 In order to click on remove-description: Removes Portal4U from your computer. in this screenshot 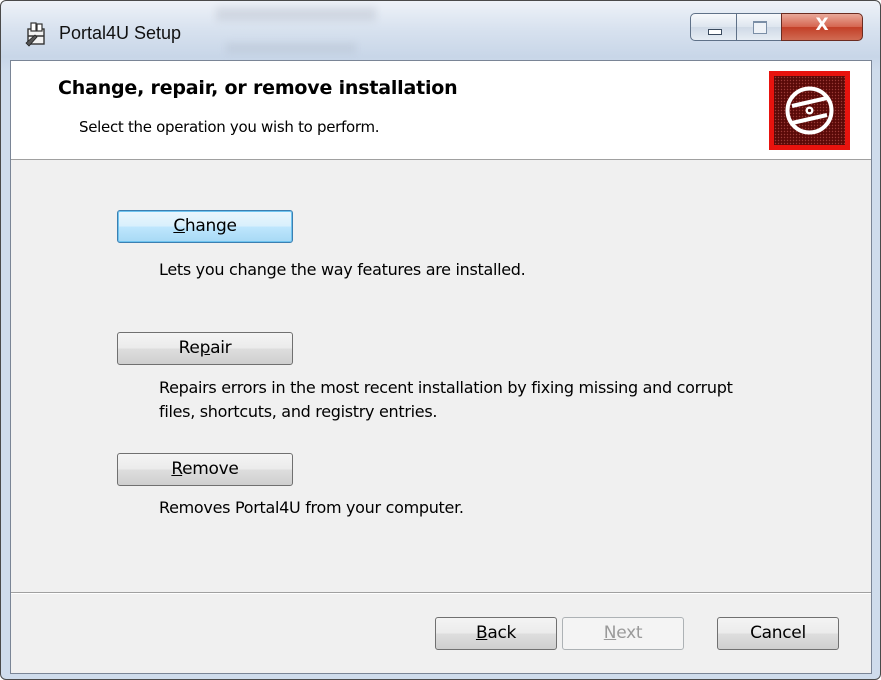, I will do `click(311, 507)`.